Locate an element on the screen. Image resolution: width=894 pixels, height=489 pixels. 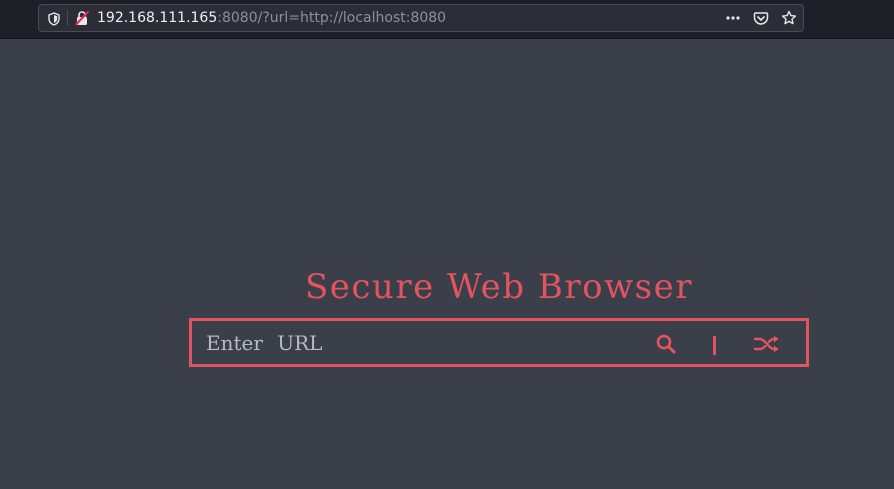
search-form is located at coordinates (499, 342).